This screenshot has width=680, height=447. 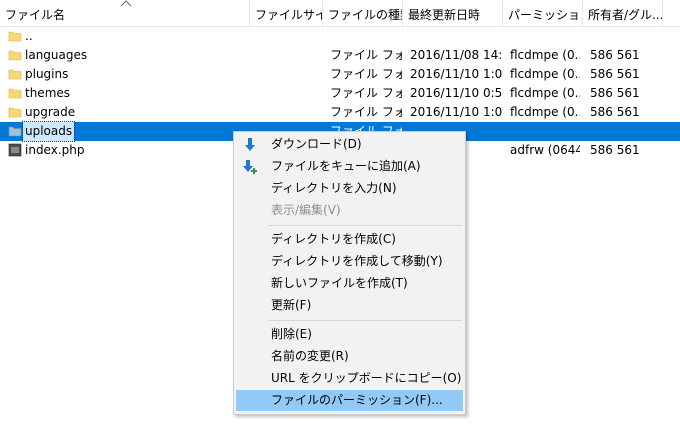 What do you see at coordinates (310, 356) in the screenshot?
I see `menu-item-rename-label: 名前の変更(R)` at bounding box center [310, 356].